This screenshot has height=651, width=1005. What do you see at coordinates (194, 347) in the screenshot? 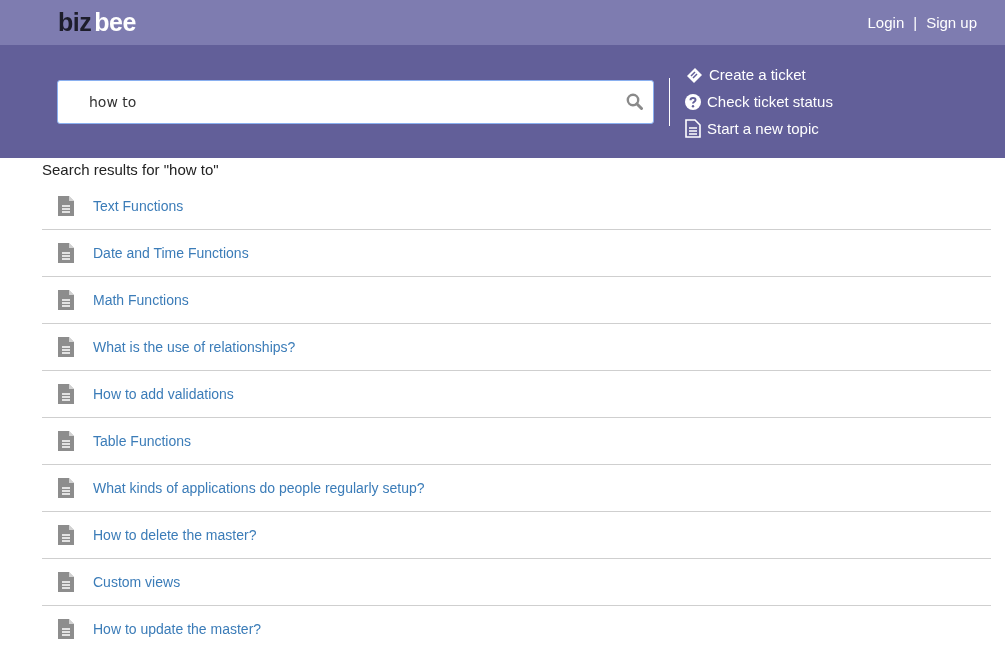
I see `result-link: What is the use of relationships?` at bounding box center [194, 347].